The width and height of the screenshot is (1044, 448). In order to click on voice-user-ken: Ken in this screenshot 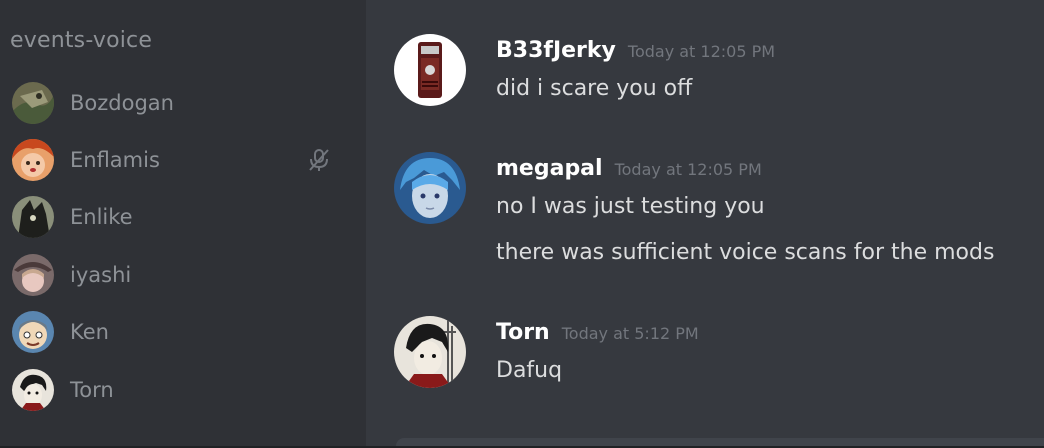, I will do `click(182, 332)`.